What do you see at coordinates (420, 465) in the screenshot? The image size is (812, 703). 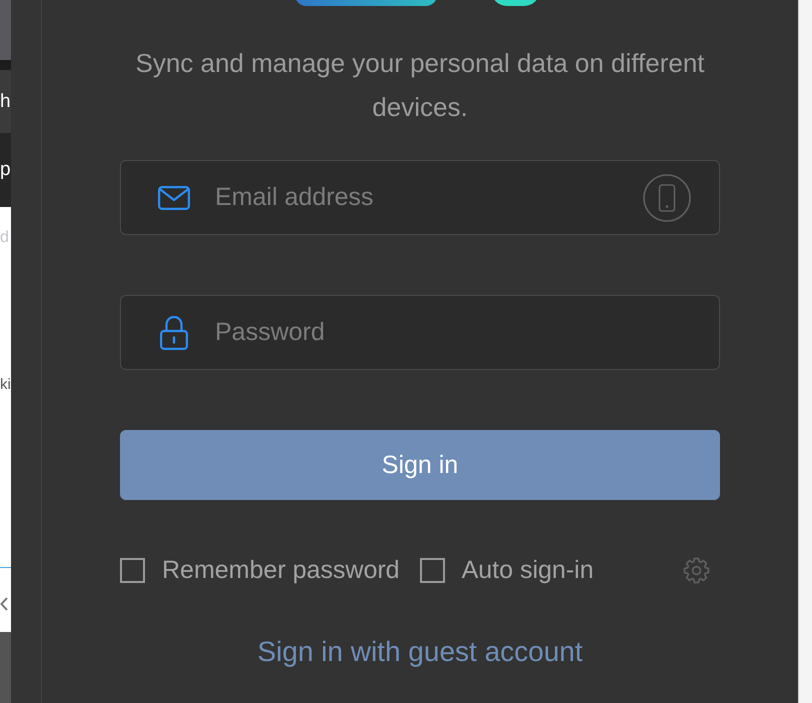 I see `sign-in-button: Sign in` at bounding box center [420, 465].